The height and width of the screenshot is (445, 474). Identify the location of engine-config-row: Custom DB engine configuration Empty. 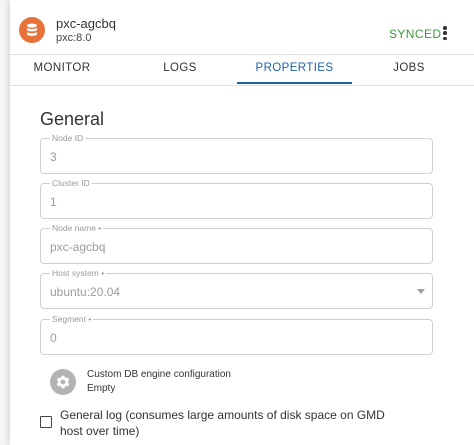
(240, 383).